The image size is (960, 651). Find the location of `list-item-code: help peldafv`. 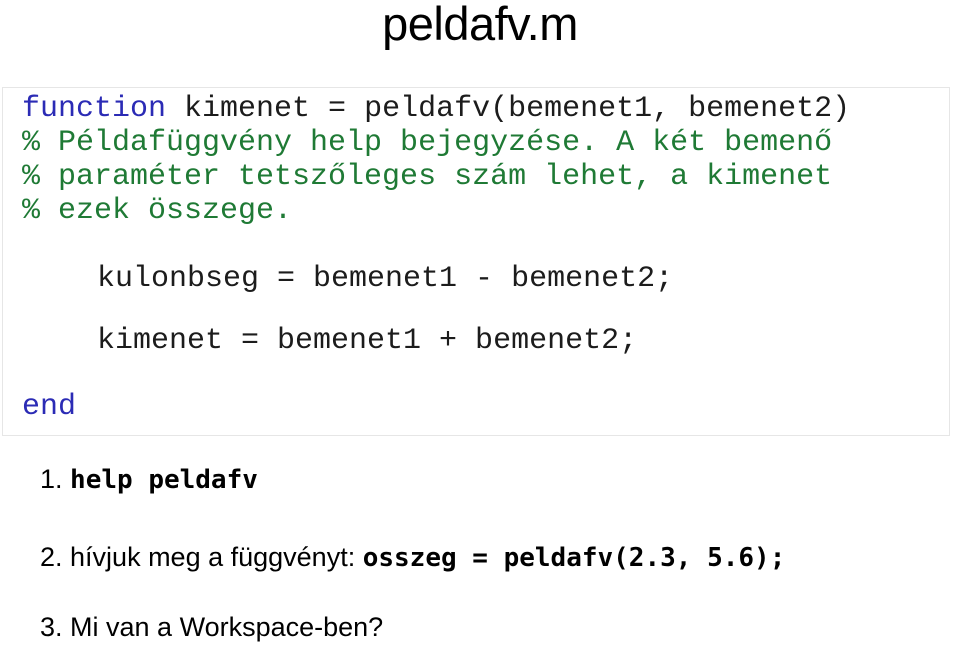

list-item-code: help peldafv is located at coordinates (164, 480).